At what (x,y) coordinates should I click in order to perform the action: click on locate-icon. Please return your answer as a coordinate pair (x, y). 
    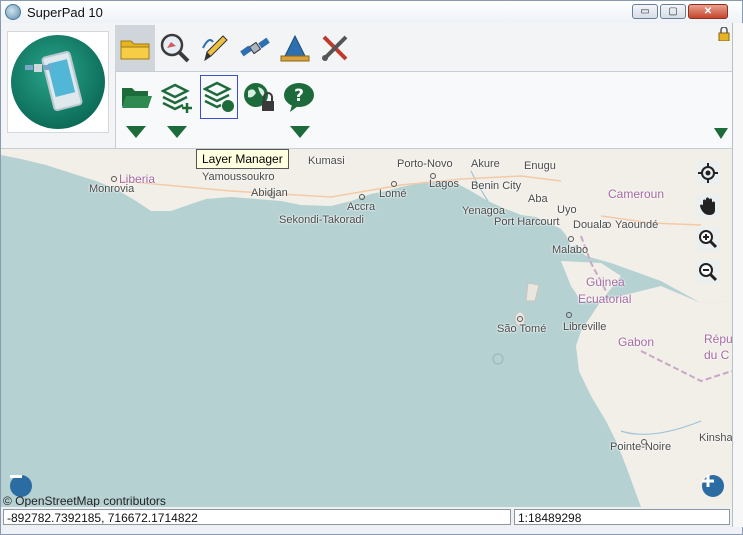
    Looking at the image, I should click on (708, 173).